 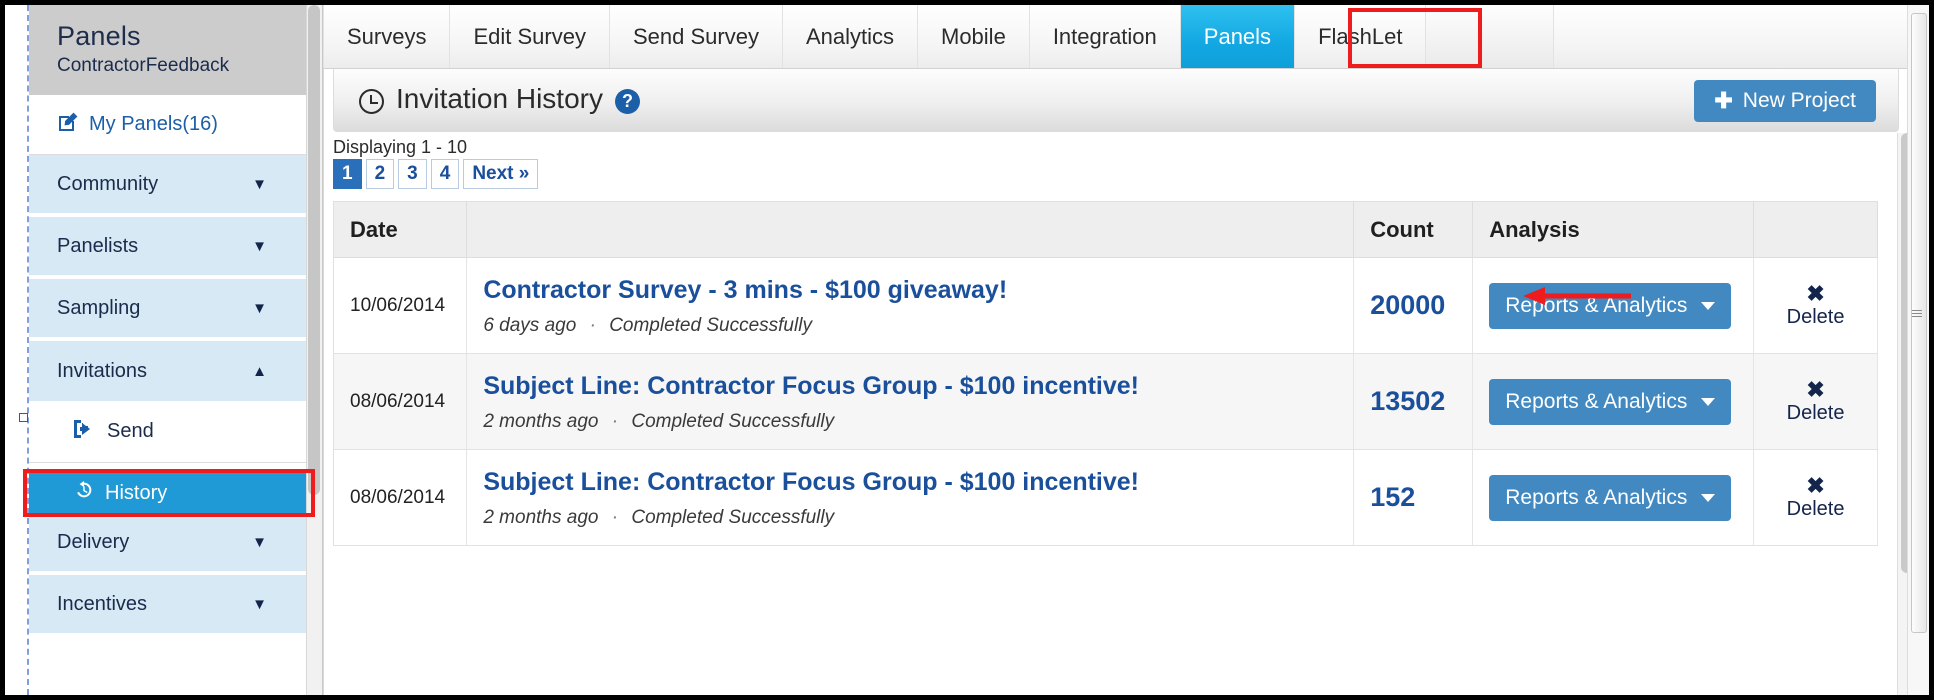 What do you see at coordinates (1613, 229) in the screenshot?
I see `column-header-analysis: Analysis` at bounding box center [1613, 229].